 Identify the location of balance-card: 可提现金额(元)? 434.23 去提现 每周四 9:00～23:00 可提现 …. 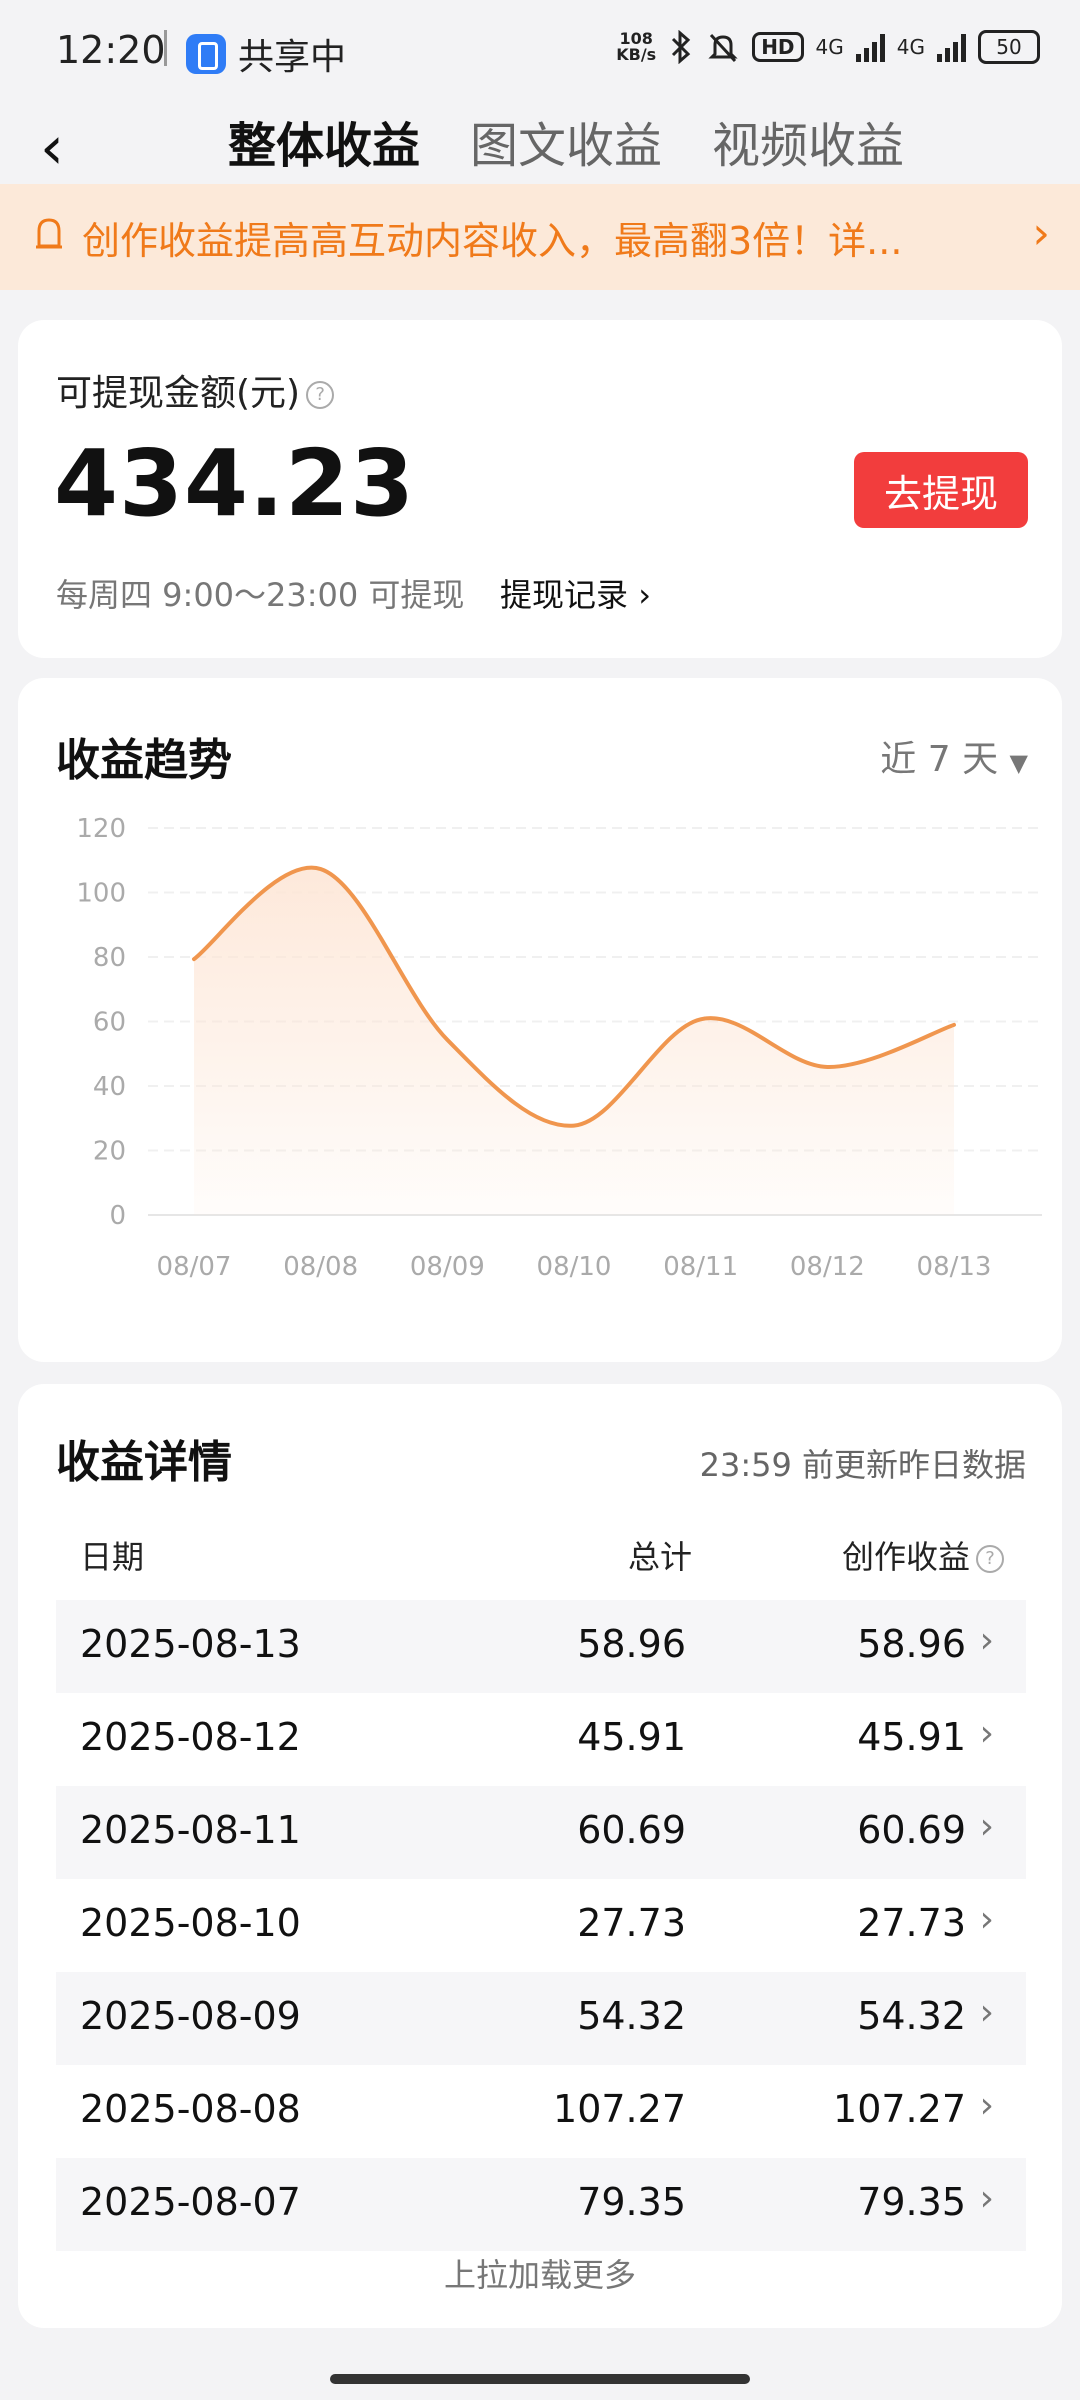
(540, 489).